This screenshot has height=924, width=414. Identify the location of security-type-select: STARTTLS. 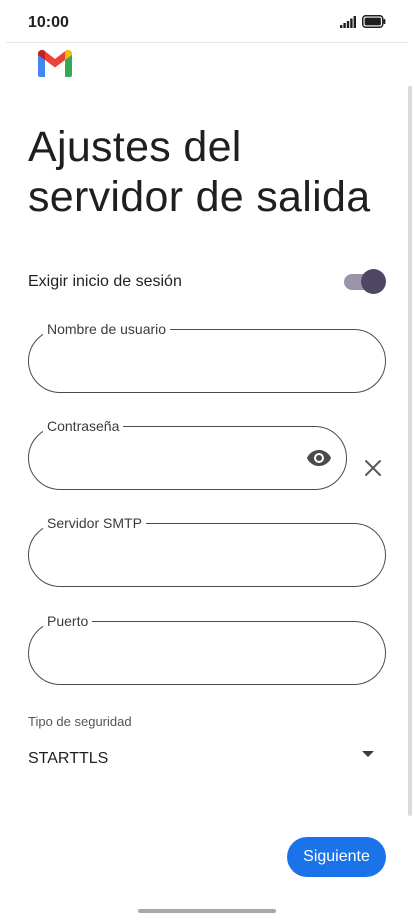
(206, 758).